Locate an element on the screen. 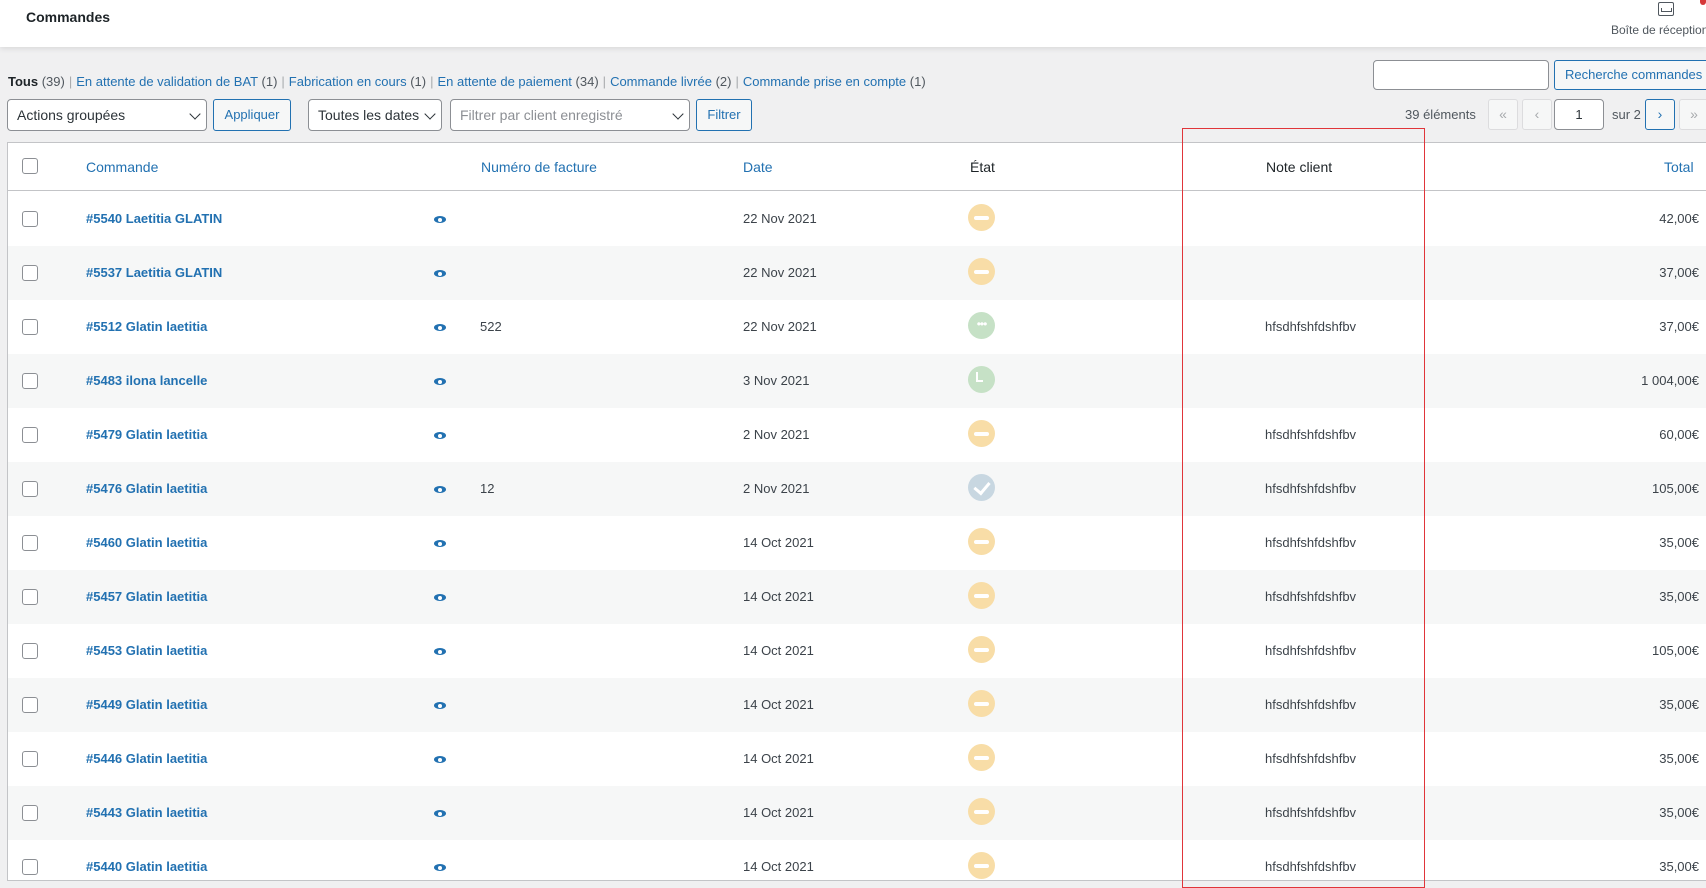  filter-all: Tous (39) is located at coordinates (36, 81).